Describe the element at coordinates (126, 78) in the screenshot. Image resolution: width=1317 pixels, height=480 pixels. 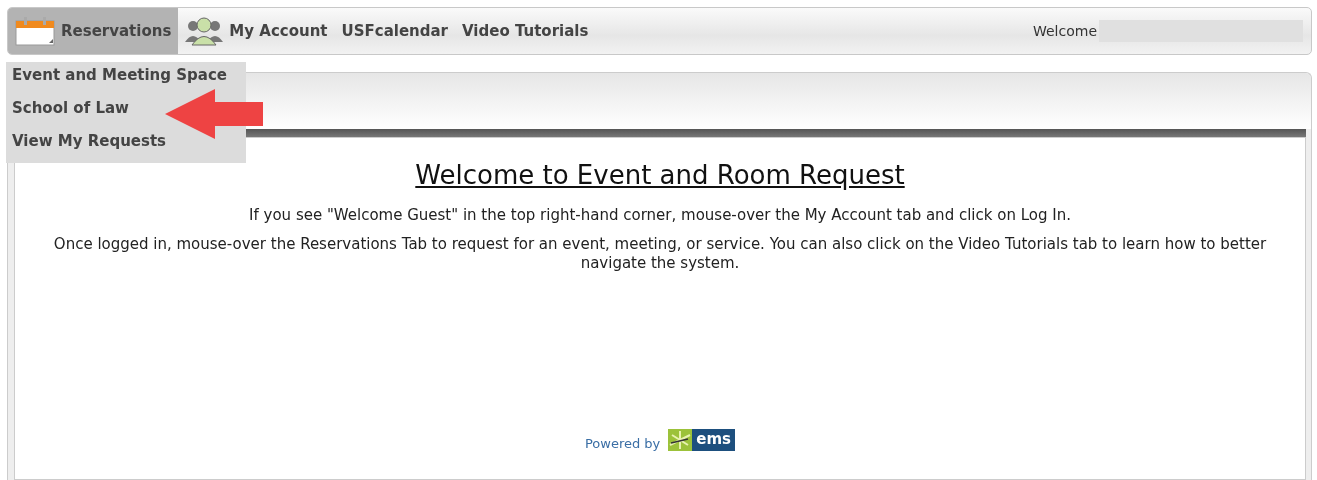
I see `menu-item: Event and Meeting Space` at that location.